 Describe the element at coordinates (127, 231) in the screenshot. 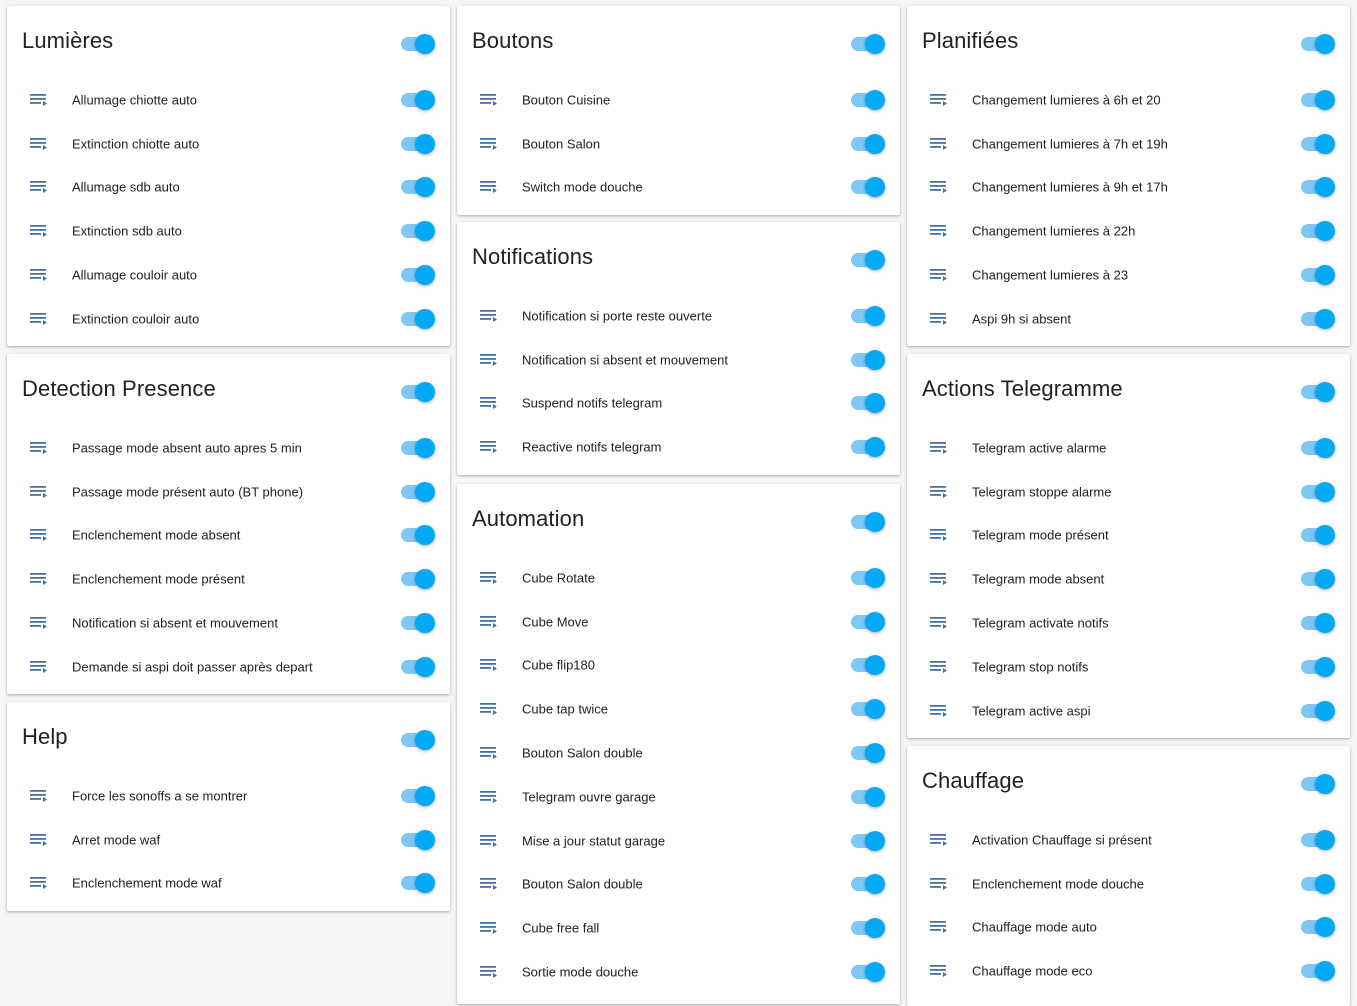

I see `automation-label: Extinction sdb auto` at that location.